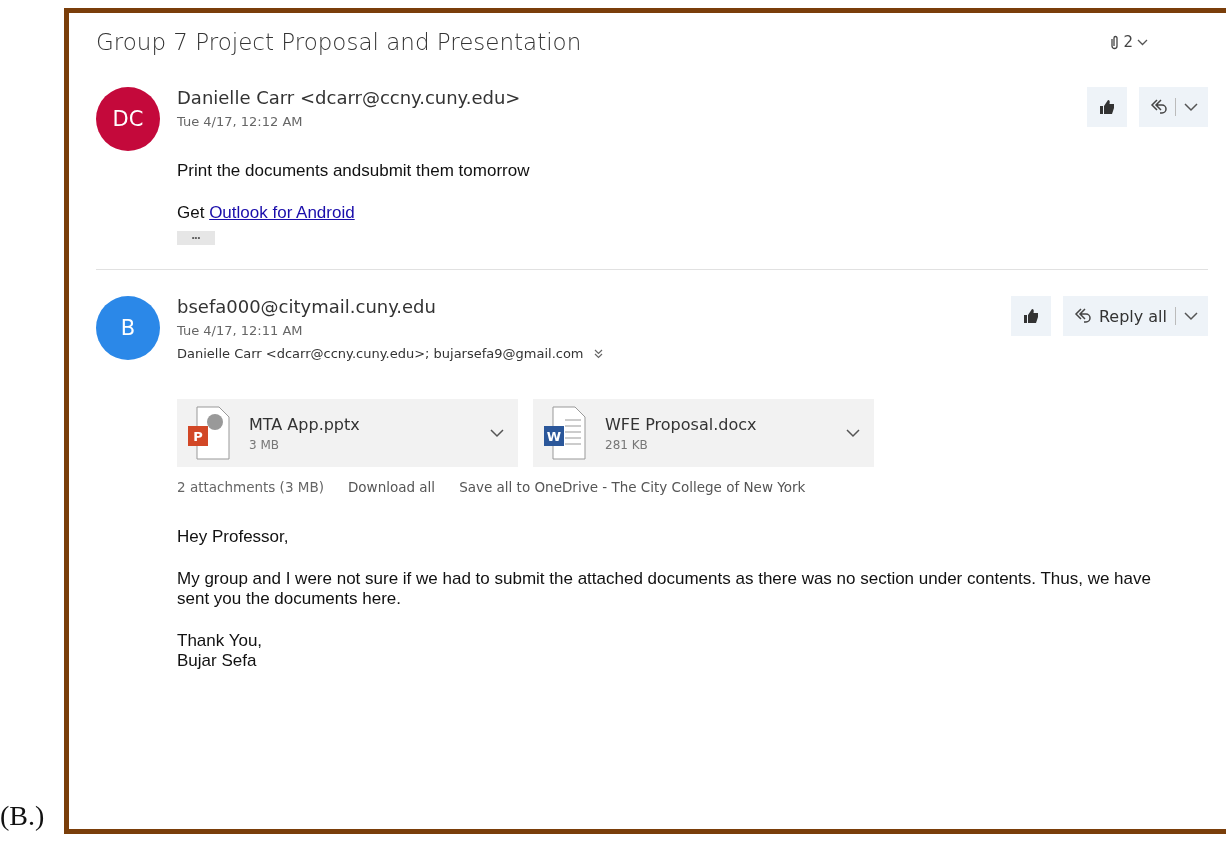 This screenshot has height=842, width=1226. I want to click on message-text: My group and I were not sure if we had to submit the attached documents as there was no section under contents. Thus, we have sent you the documents here., so click(664, 589).